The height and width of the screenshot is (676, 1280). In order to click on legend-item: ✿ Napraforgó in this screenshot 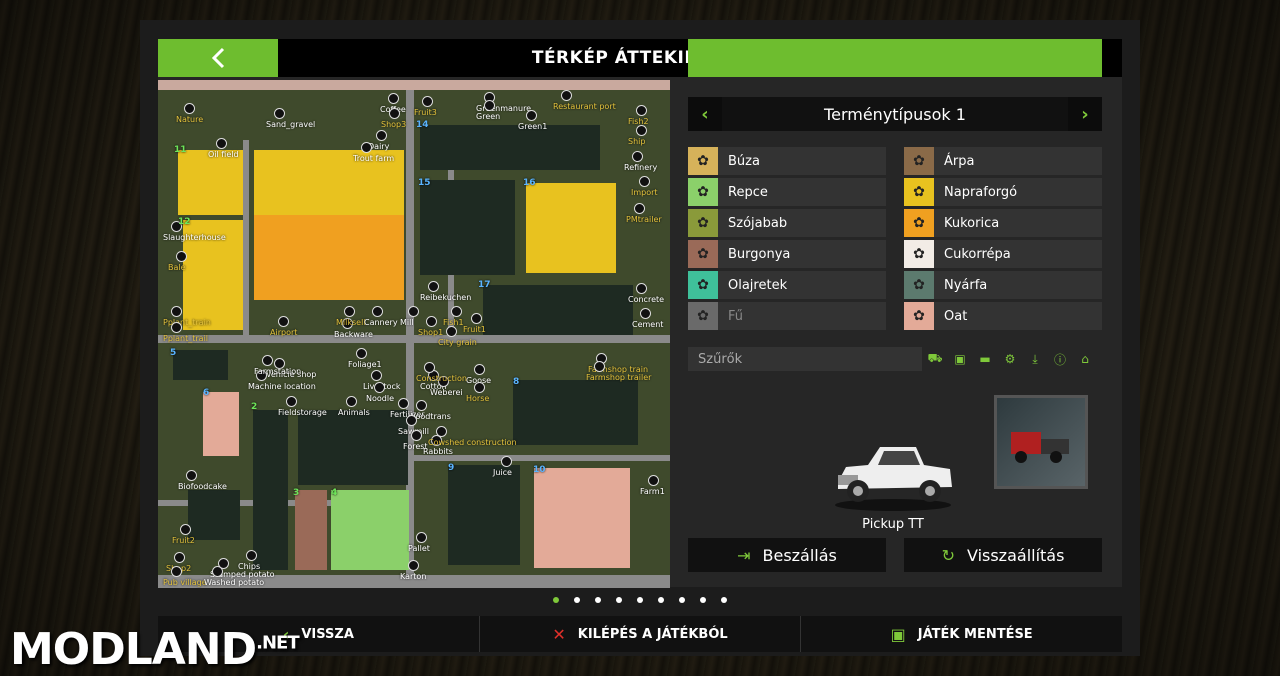, I will do `click(1003, 192)`.